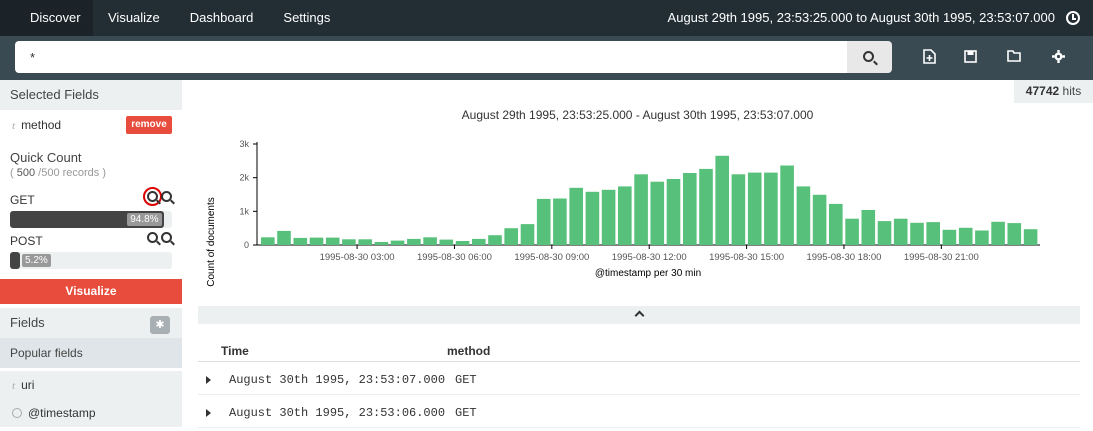 The width and height of the screenshot is (1093, 431). What do you see at coordinates (431, 57) in the screenshot?
I see `search-input` at bounding box center [431, 57].